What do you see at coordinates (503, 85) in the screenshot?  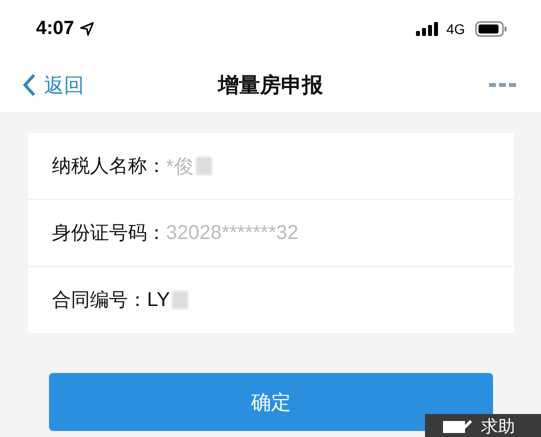 I see `more-icon` at bounding box center [503, 85].